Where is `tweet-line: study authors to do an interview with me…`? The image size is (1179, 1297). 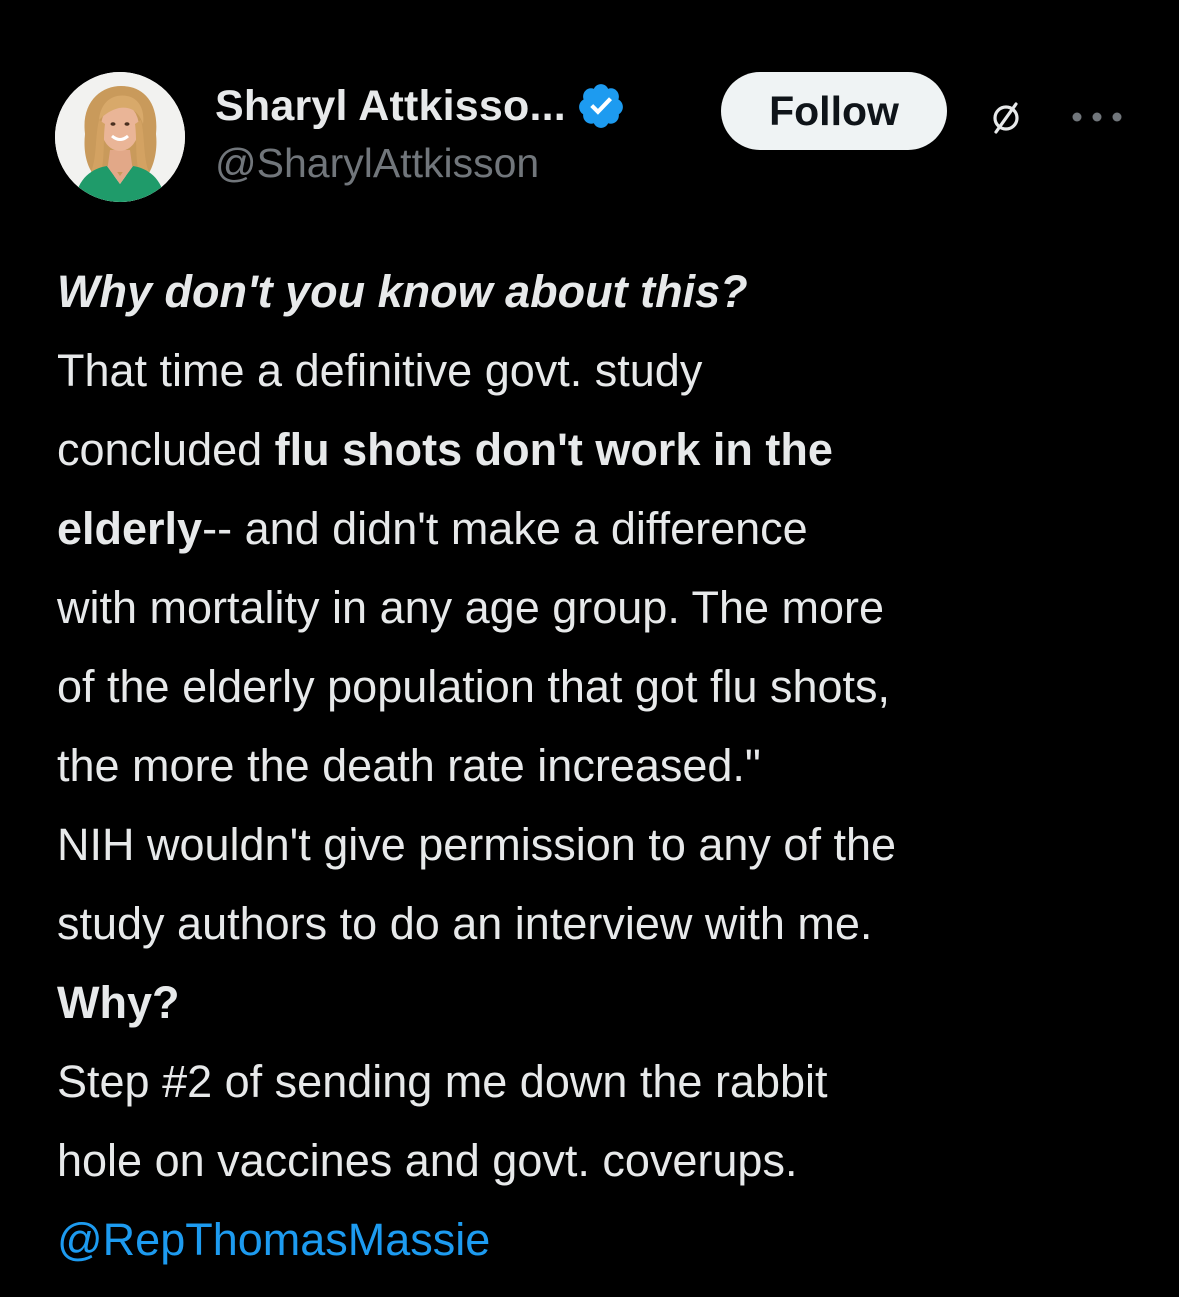
tweet-line: study authors to do an interview with me… is located at coordinates (465, 923).